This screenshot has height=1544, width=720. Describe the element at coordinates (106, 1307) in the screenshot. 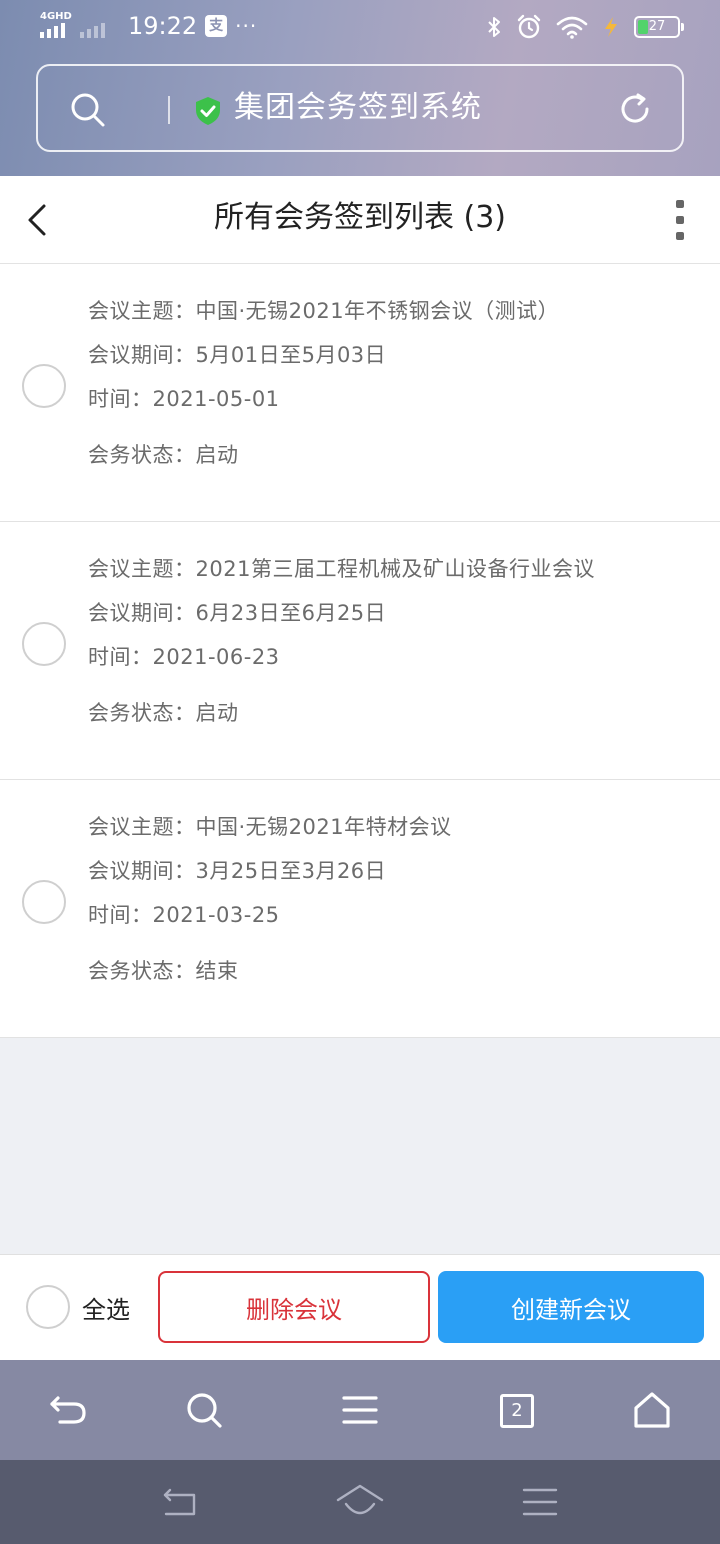

I see `select-all-label: 全选` at that location.